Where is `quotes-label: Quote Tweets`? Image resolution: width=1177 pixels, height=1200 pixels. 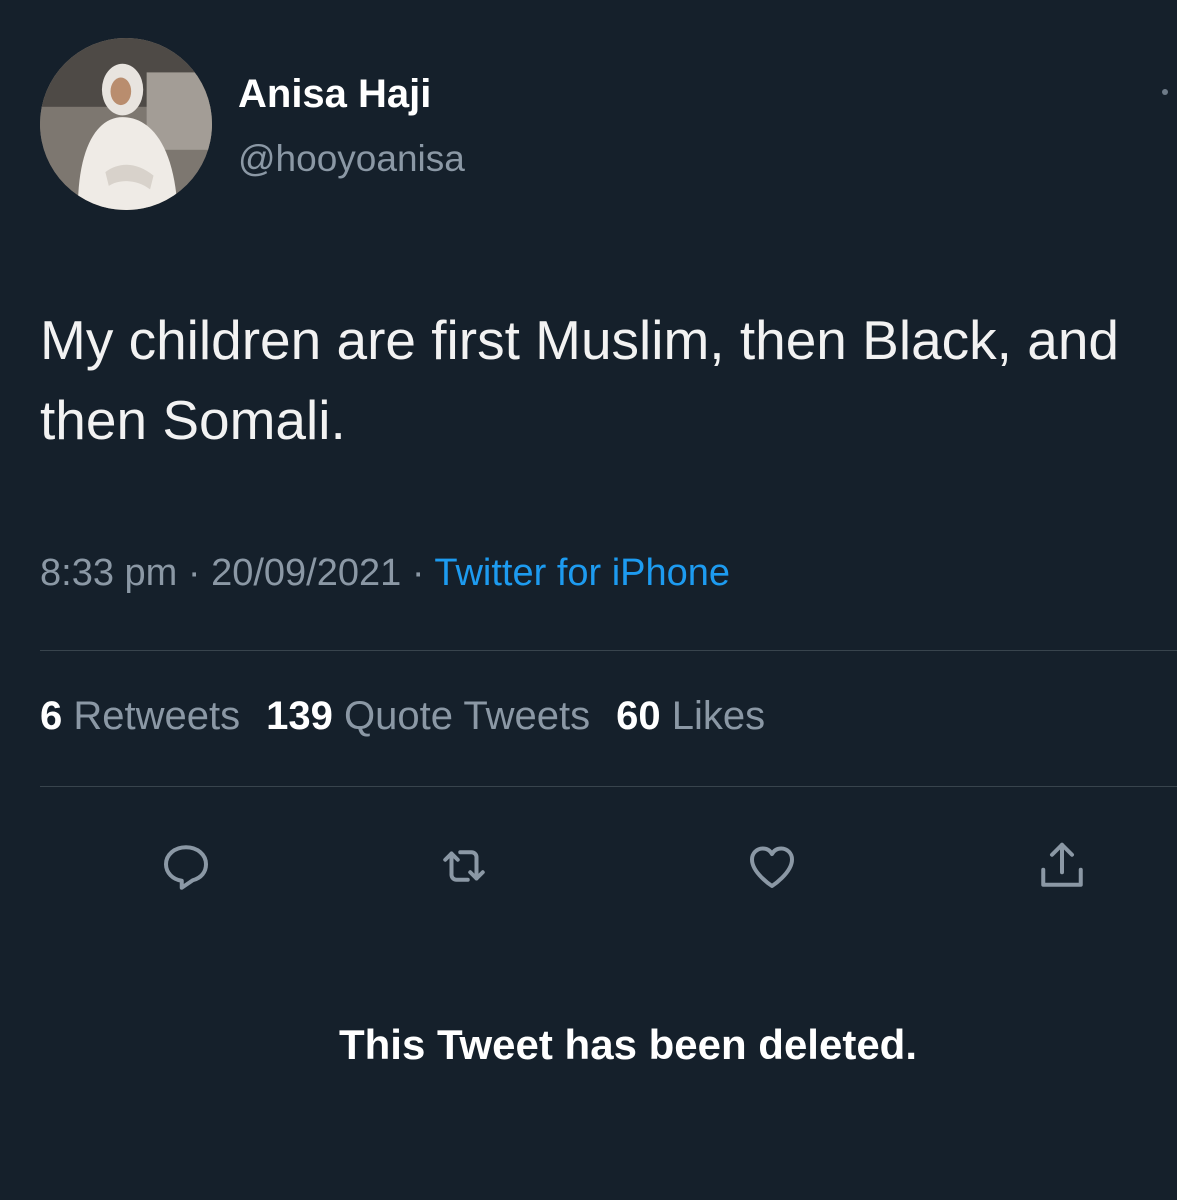
quotes-label: Quote Tweets is located at coordinates (467, 716).